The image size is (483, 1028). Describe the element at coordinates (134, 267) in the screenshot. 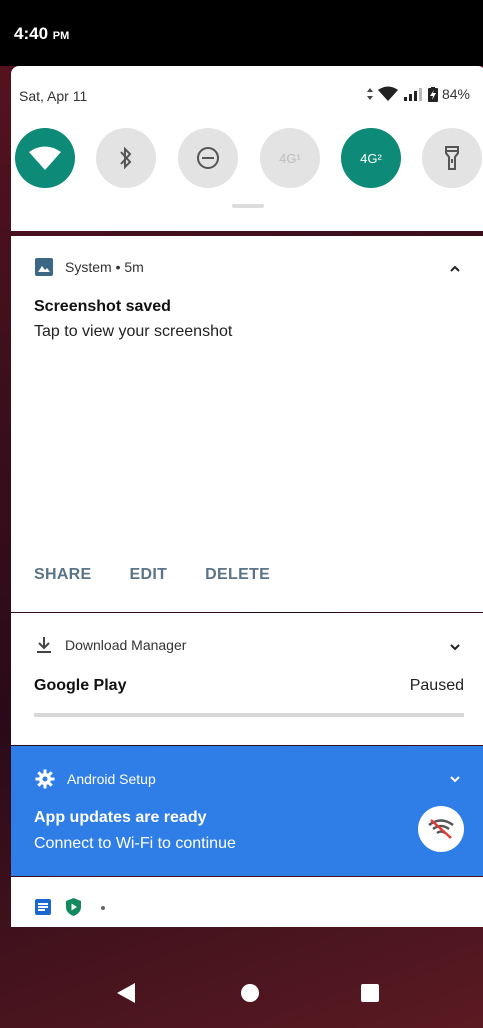

I see `notification-time: 5m` at that location.